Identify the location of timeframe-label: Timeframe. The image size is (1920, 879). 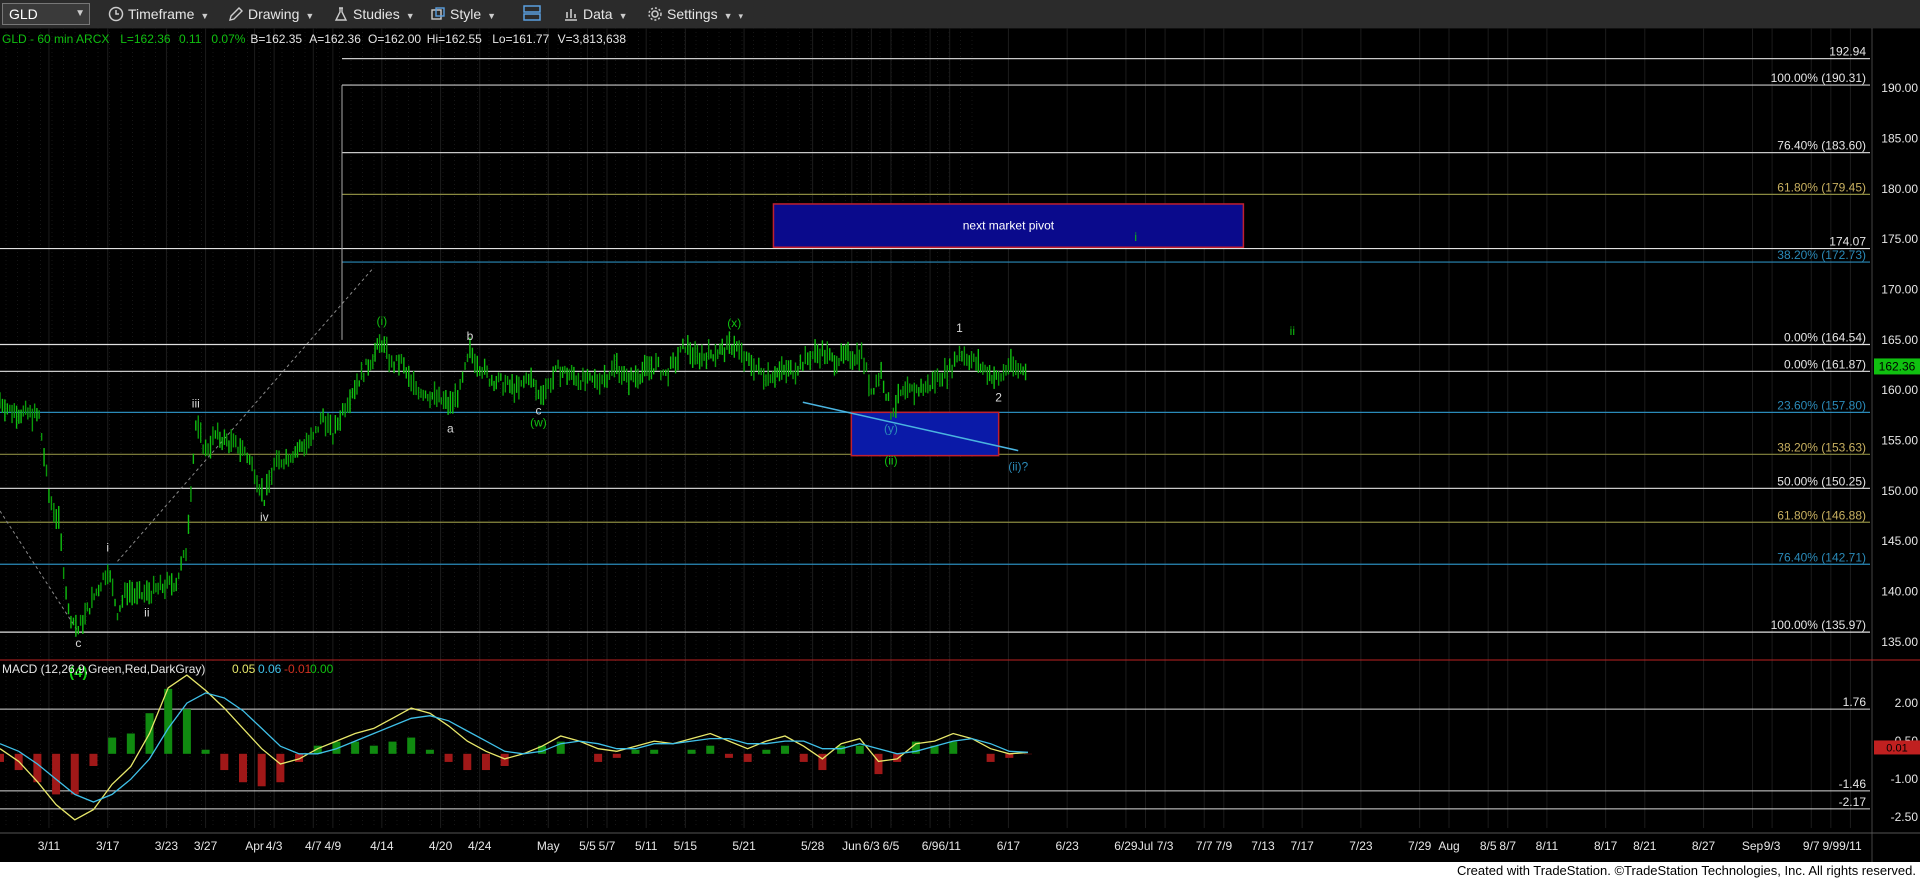
(161, 14).